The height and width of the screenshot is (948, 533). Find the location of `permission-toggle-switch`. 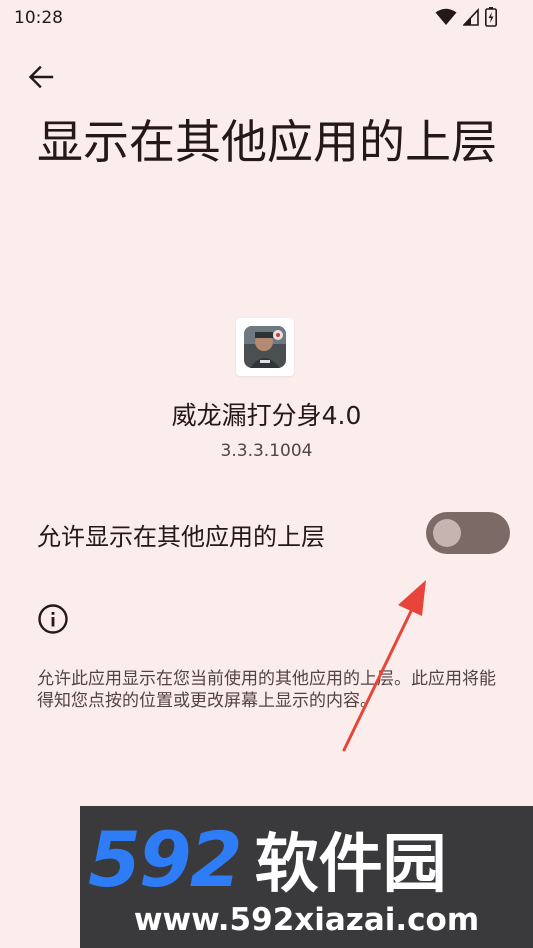

permission-toggle-switch is located at coordinates (468, 533).